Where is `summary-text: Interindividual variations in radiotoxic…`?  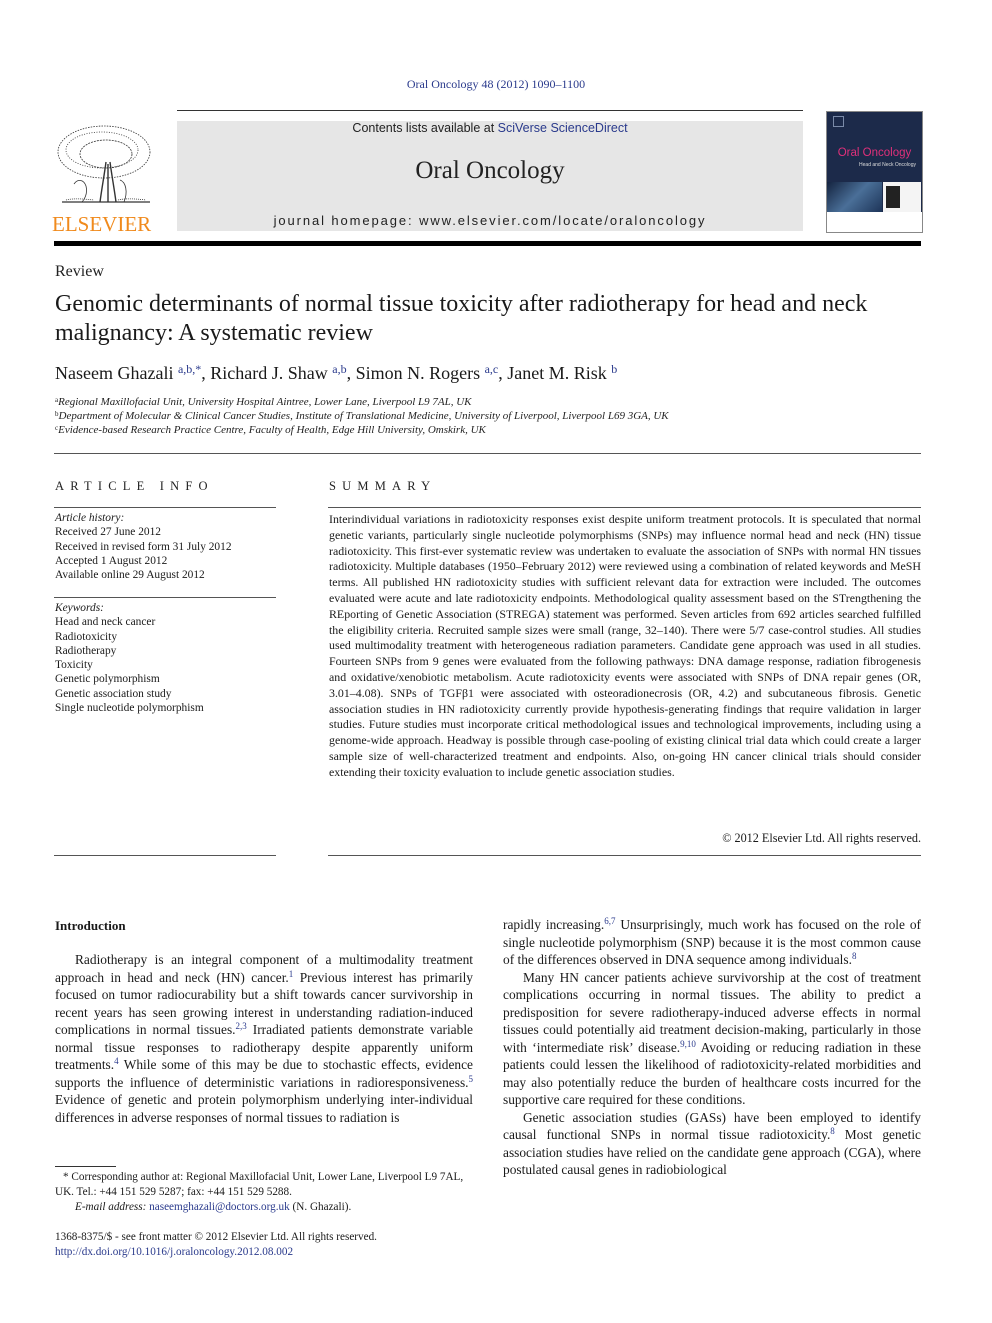
summary-text: Interindividual variations in radiotoxic… is located at coordinates (625, 645).